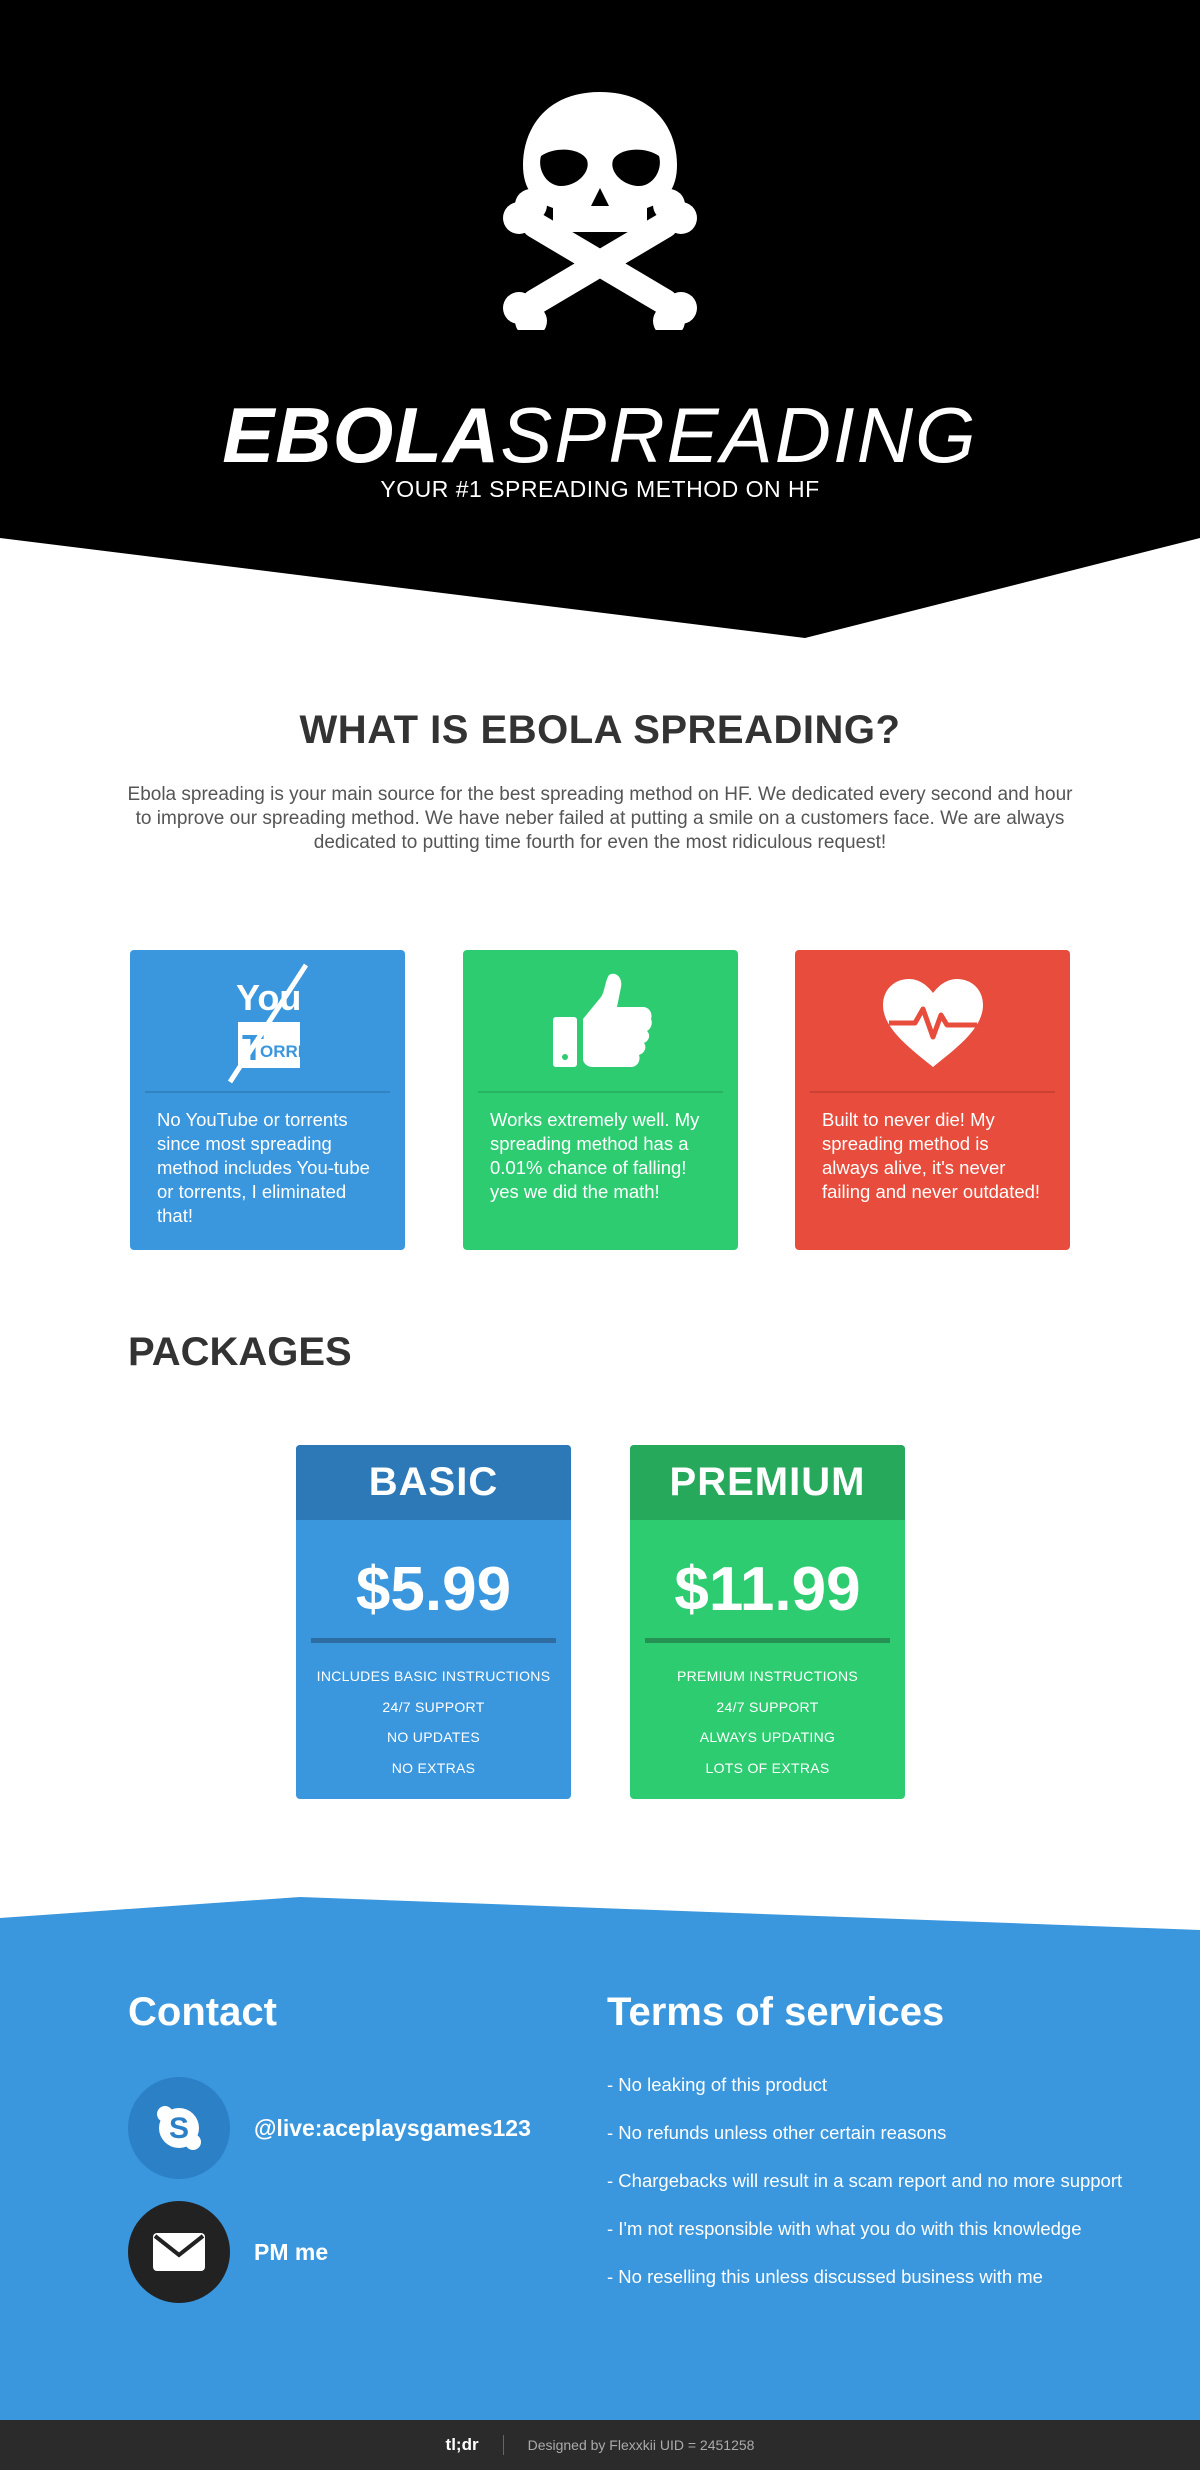 Image resolution: width=1200 pixels, height=2470 pixels. I want to click on brand-light: SPREADING, so click(739, 435).